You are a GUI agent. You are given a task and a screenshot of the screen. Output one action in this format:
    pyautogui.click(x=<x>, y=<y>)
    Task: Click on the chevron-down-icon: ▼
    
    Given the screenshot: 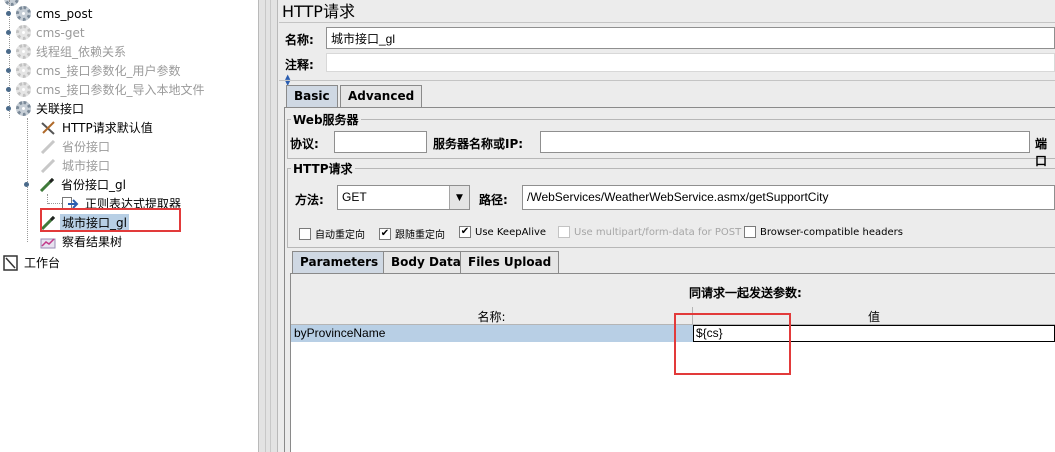 What is the action you would take?
    pyautogui.click(x=459, y=197)
    